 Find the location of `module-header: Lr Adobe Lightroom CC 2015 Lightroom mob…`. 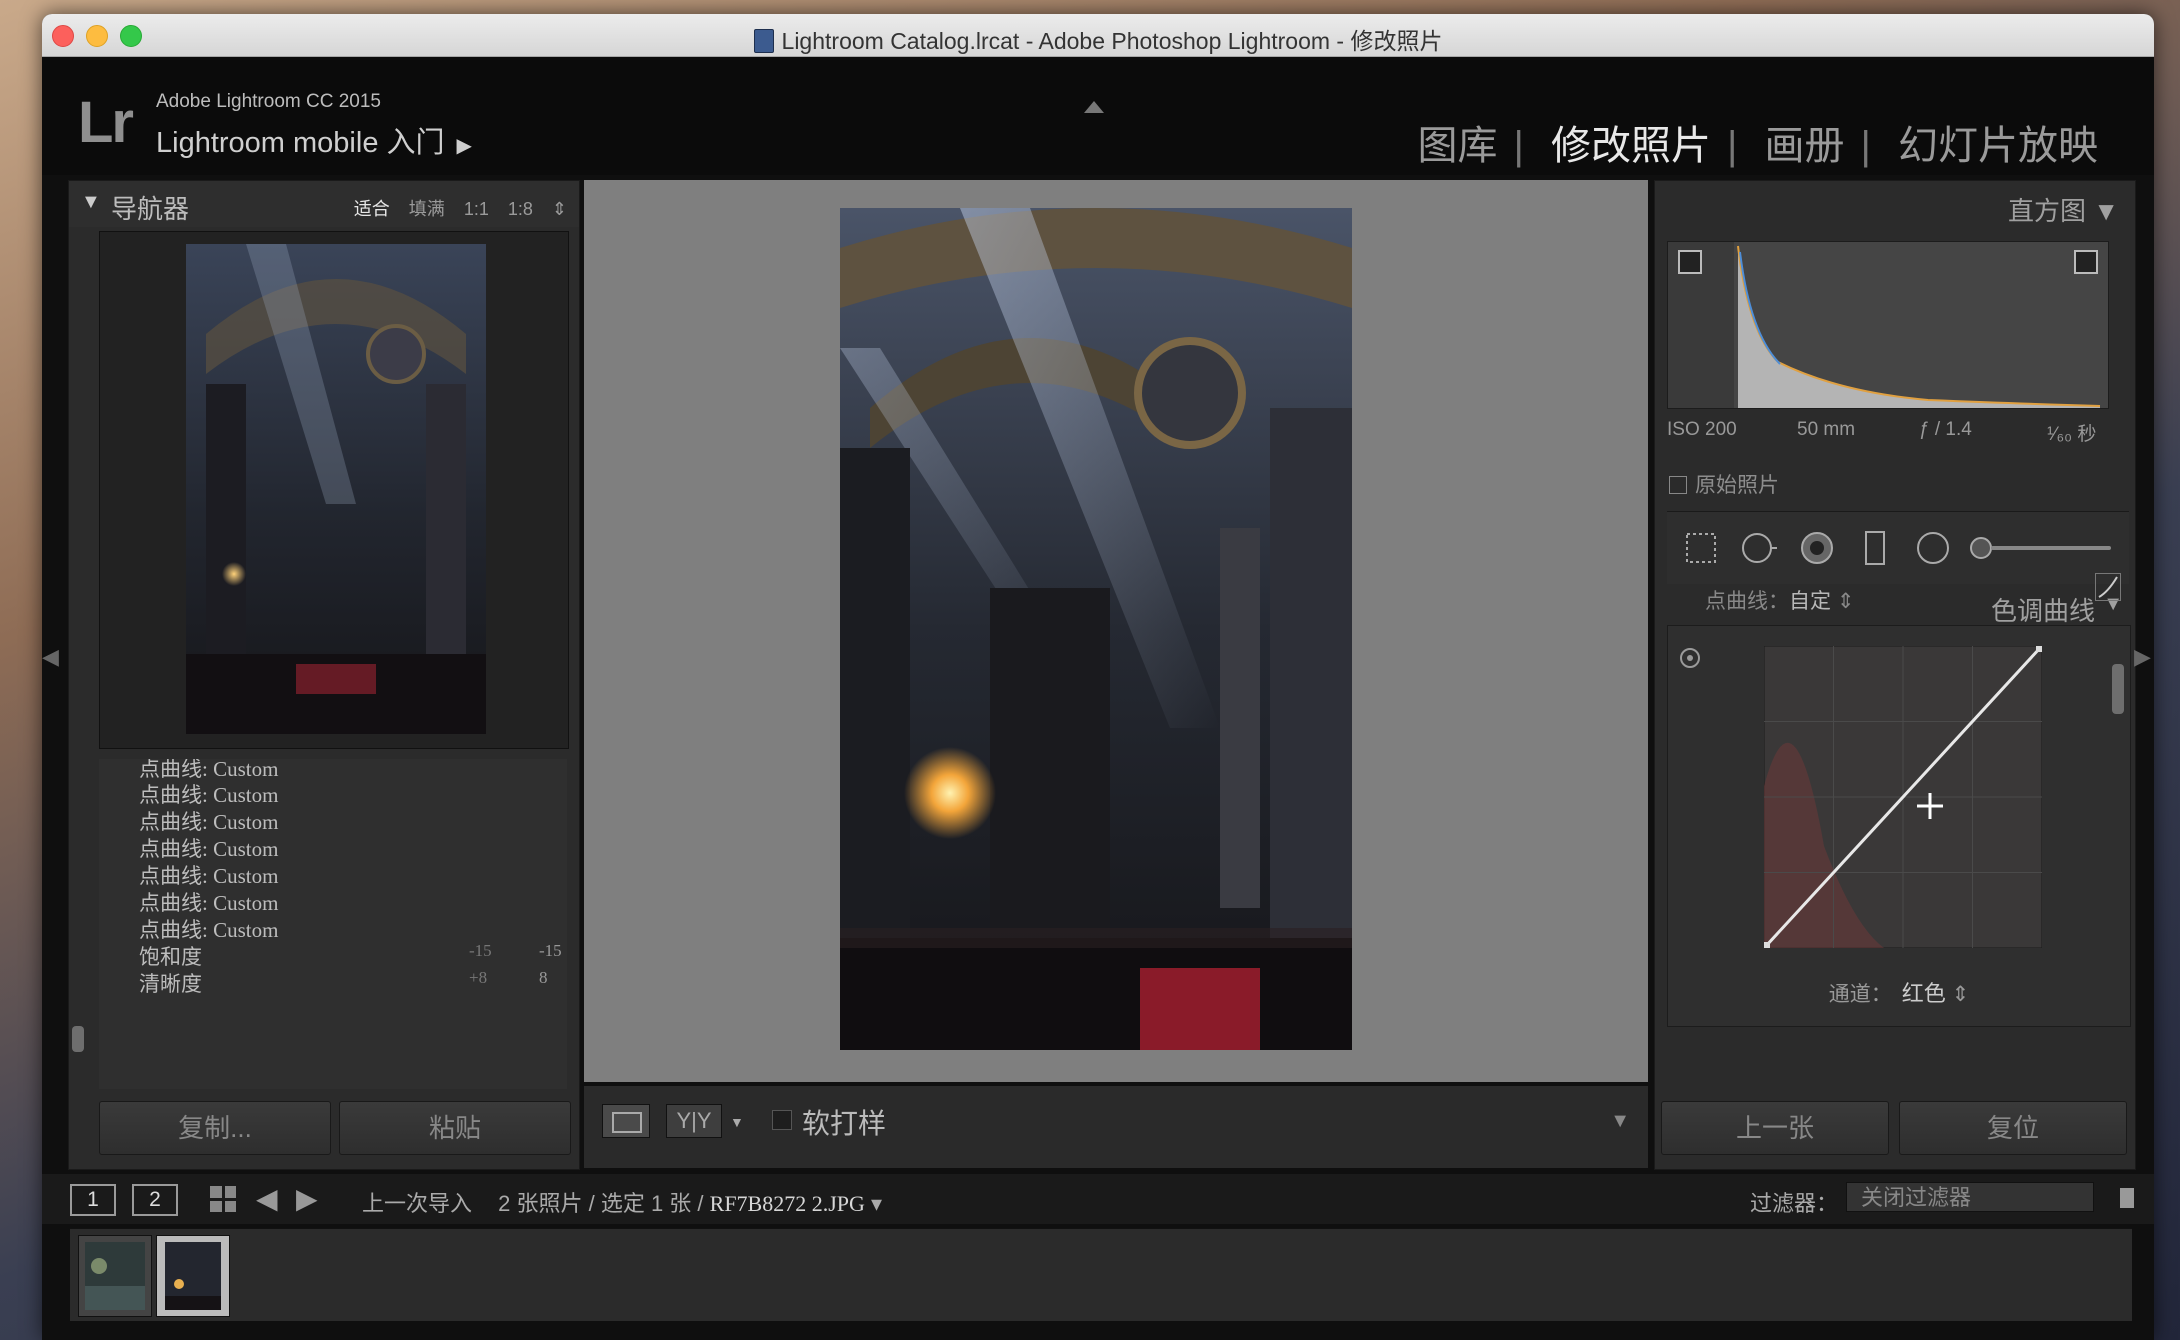

module-header: Lr Adobe Lightroom CC 2015 Lightroom mob… is located at coordinates (1098, 116).